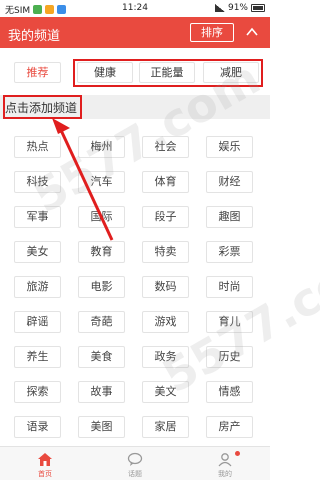  What do you see at coordinates (37, 287) in the screenshot?
I see `channel-chip: 旅游` at bounding box center [37, 287].